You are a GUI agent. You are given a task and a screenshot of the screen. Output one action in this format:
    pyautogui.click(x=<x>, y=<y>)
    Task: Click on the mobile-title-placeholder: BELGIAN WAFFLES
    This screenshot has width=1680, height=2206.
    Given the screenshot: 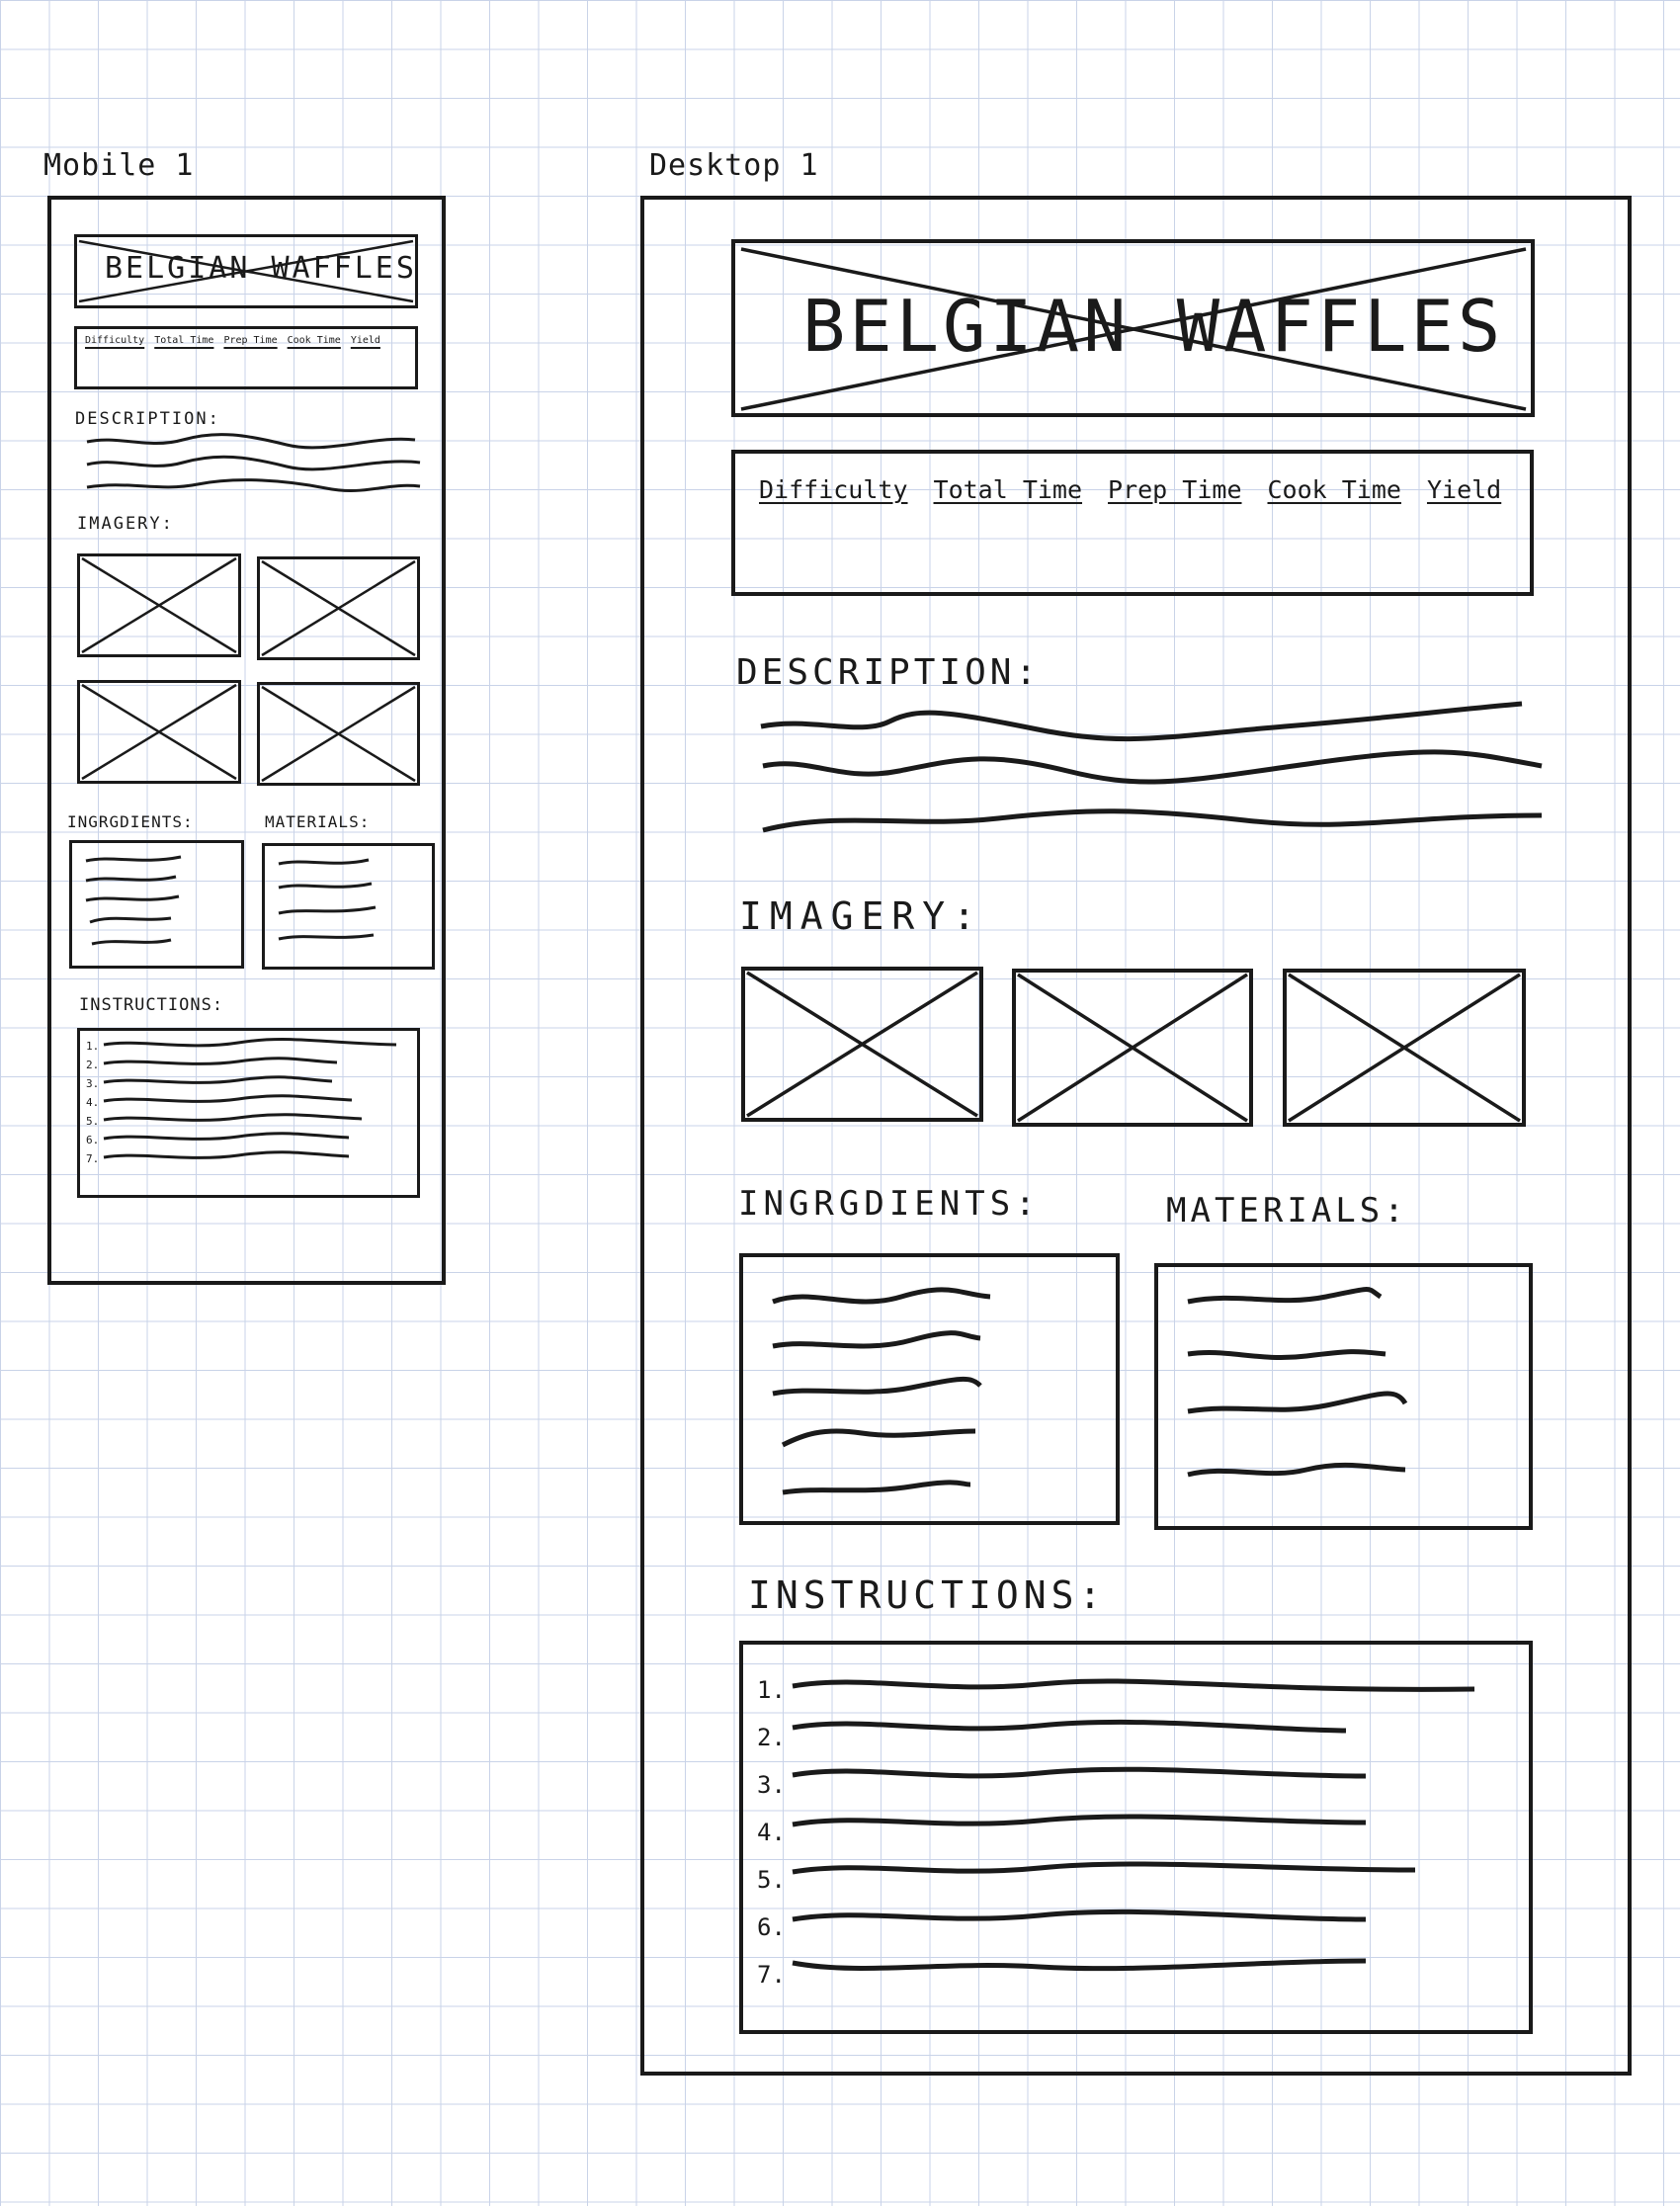 What is the action you would take?
    pyautogui.click(x=246, y=271)
    